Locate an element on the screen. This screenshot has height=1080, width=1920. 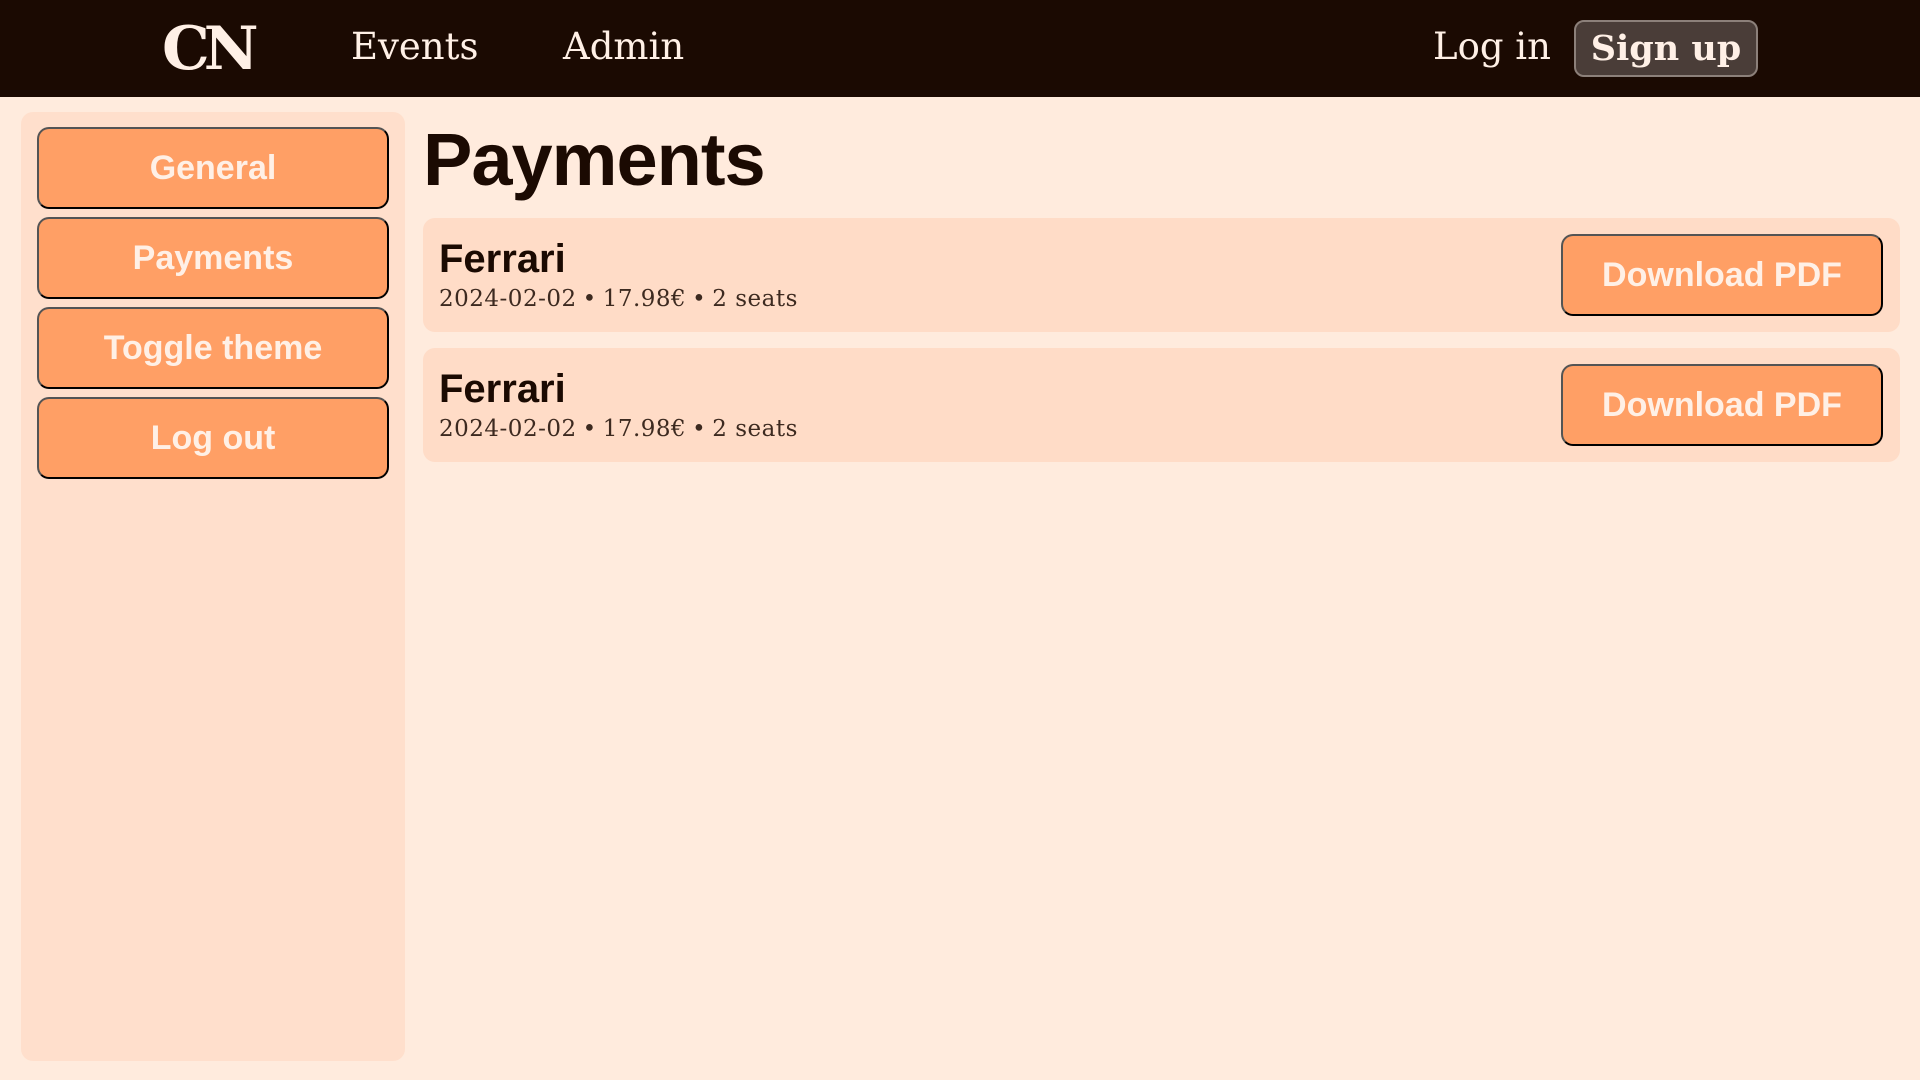
page-title: Payments is located at coordinates (594, 159).